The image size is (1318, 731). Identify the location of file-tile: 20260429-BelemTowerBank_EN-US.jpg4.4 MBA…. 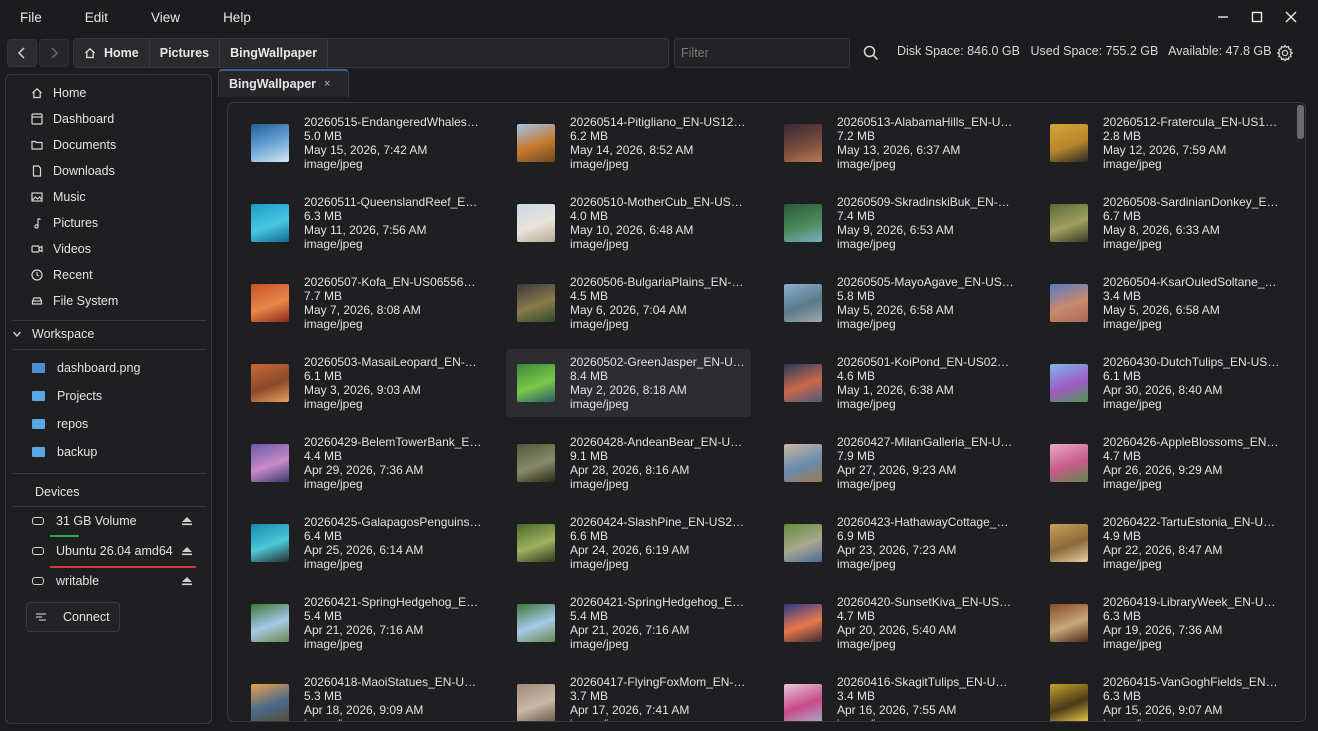
(362, 463).